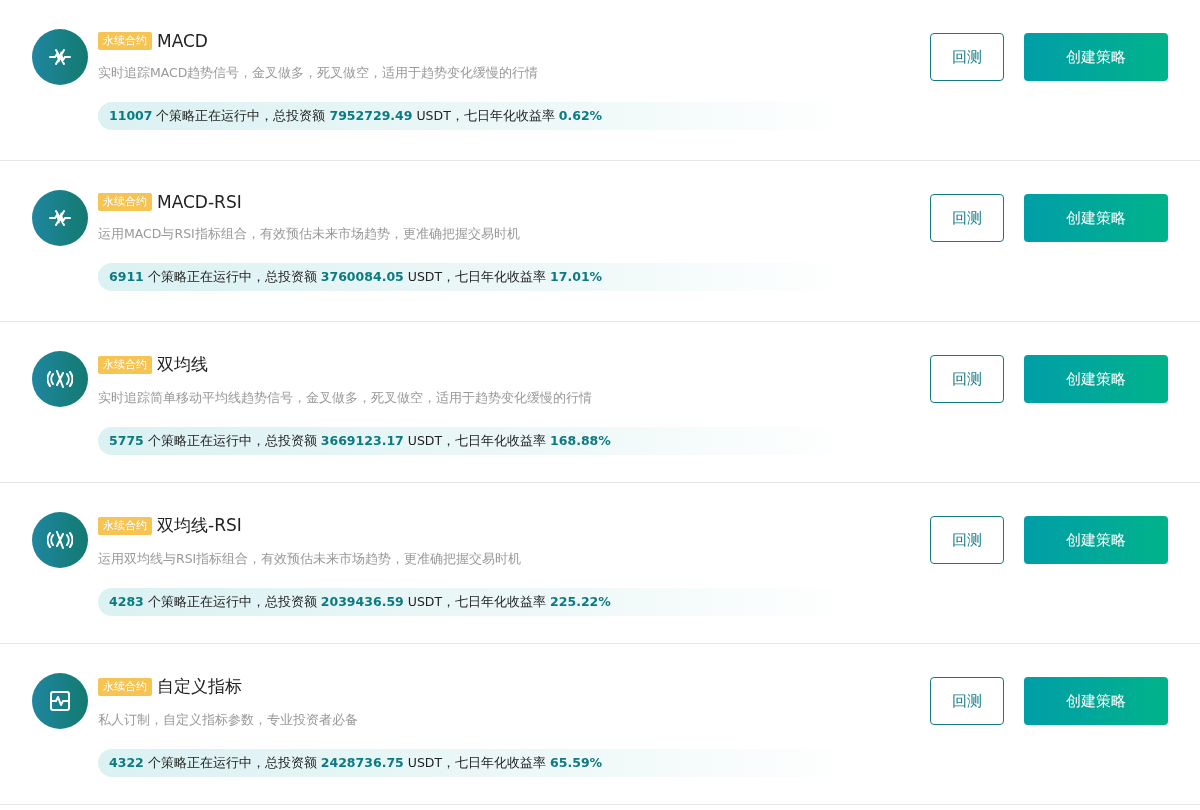  Describe the element at coordinates (60, 701) in the screenshot. I see `monitor-chart-icon` at that location.